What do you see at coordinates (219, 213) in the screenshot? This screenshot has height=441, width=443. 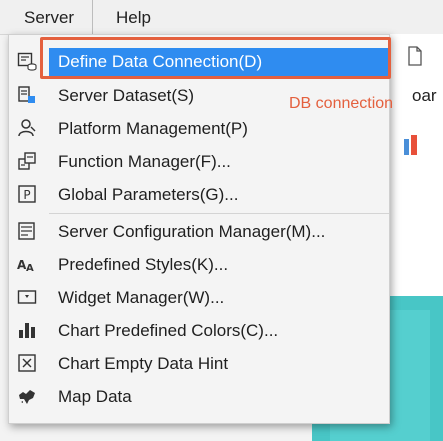 I see `menu-divider` at bounding box center [219, 213].